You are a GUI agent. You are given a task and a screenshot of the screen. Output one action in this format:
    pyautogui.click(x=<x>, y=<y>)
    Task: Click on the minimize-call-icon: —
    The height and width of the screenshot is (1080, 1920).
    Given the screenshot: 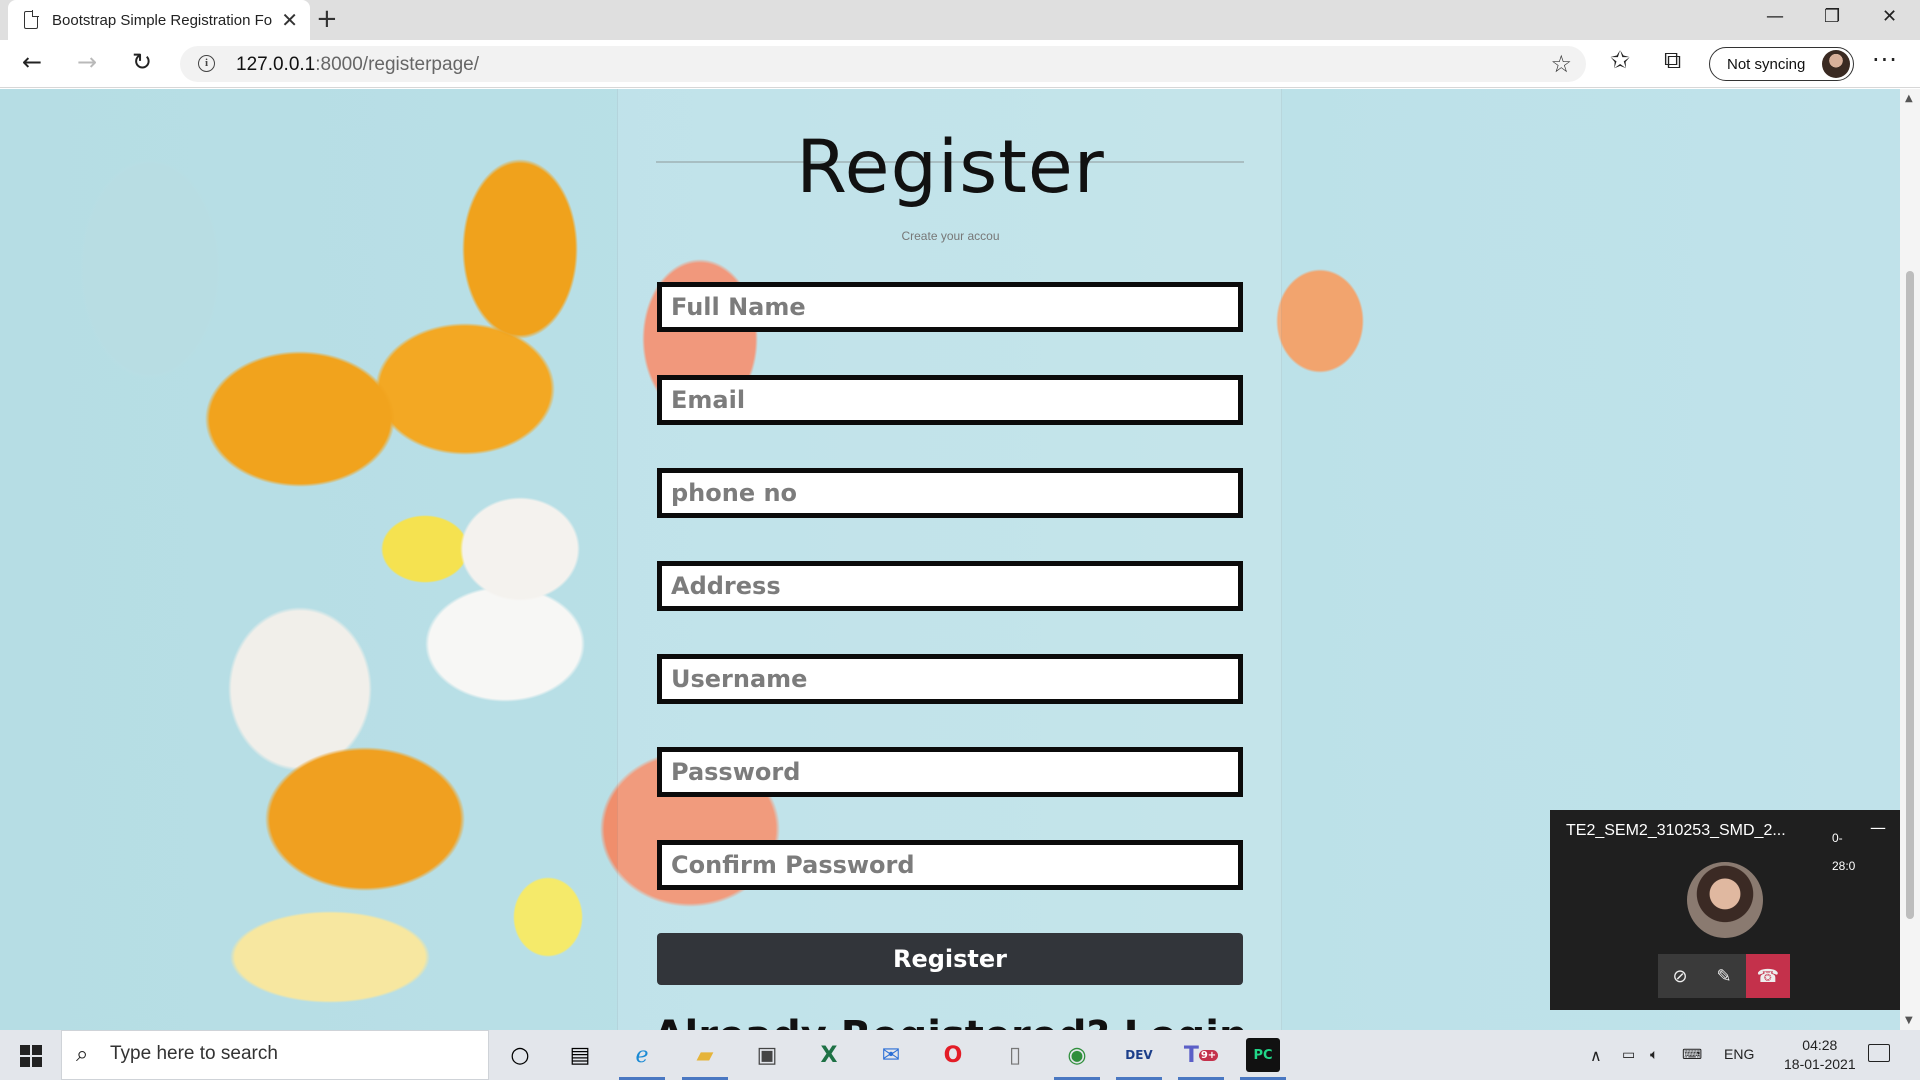 What is the action you would take?
    pyautogui.click(x=1878, y=827)
    